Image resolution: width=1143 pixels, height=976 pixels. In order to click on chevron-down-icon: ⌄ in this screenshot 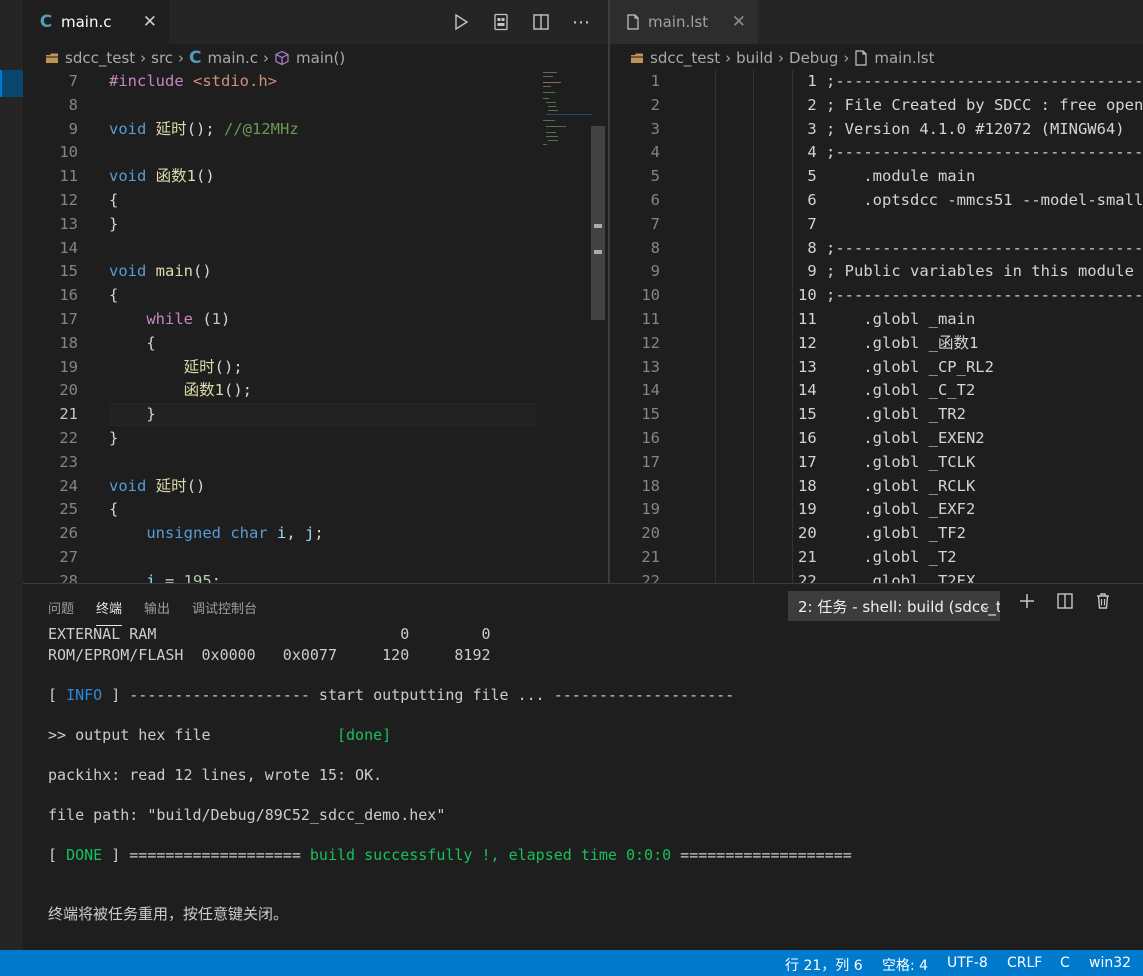, I will do `click(985, 605)`.